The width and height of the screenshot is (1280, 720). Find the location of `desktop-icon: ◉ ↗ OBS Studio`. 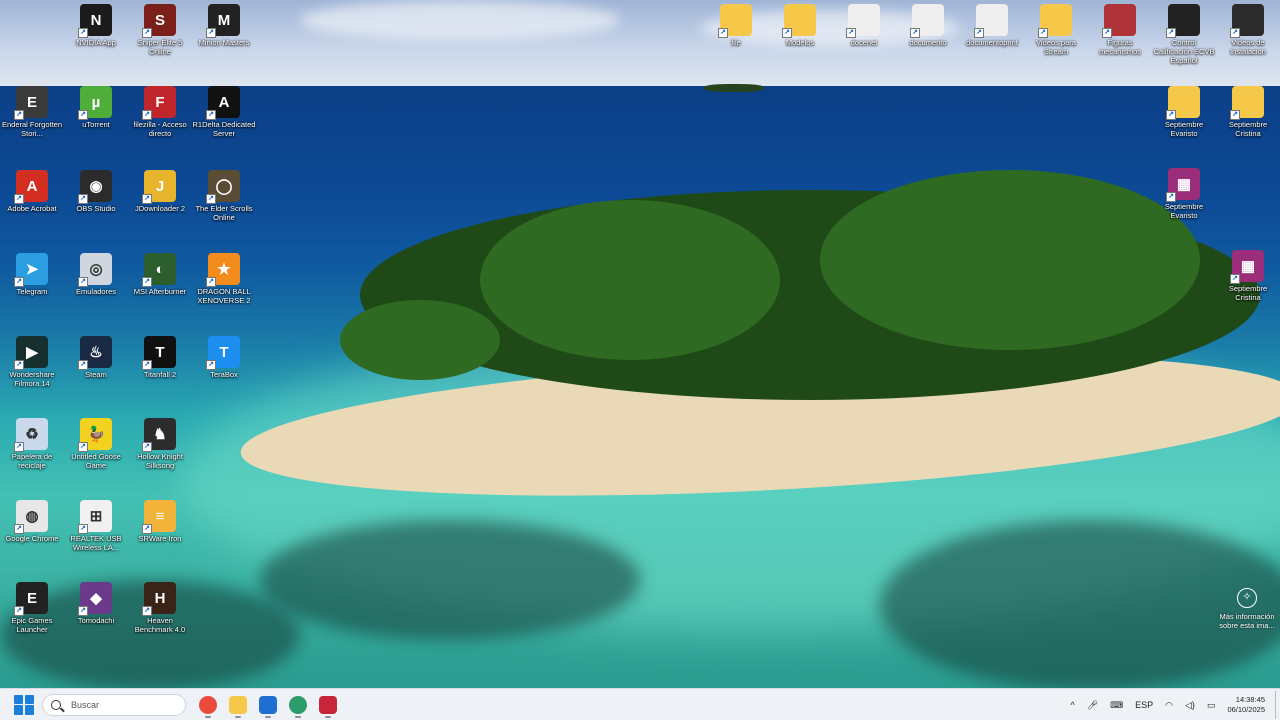

desktop-icon: ◉ ↗ OBS Studio is located at coordinates (96, 209).